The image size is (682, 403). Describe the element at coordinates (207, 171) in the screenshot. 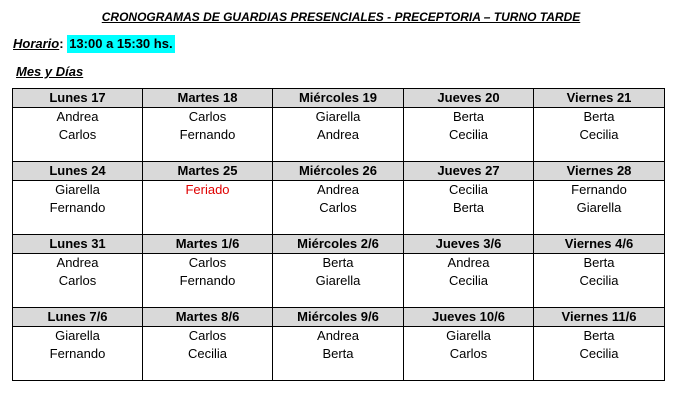

I see `day-header: Martes 25` at that location.